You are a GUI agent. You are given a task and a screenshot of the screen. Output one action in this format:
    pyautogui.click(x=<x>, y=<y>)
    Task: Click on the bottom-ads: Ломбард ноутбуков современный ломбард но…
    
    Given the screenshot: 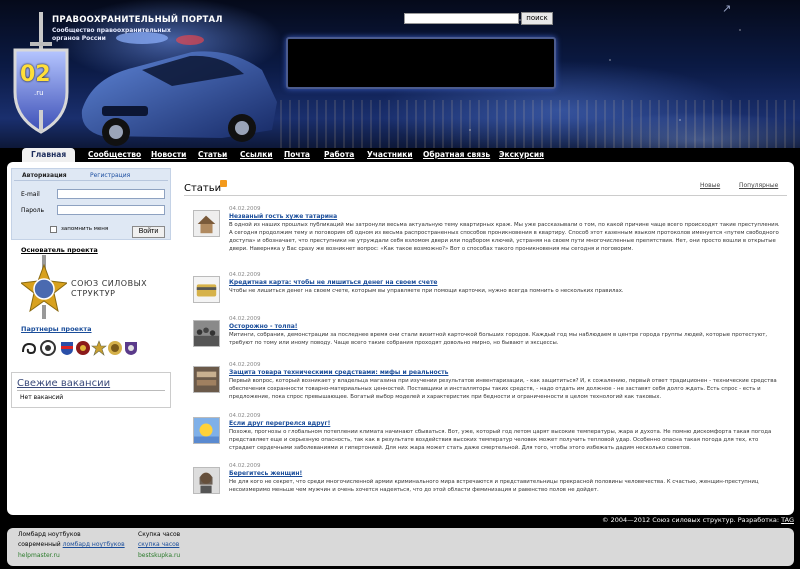 What is the action you would take?
    pyautogui.click(x=400, y=547)
    